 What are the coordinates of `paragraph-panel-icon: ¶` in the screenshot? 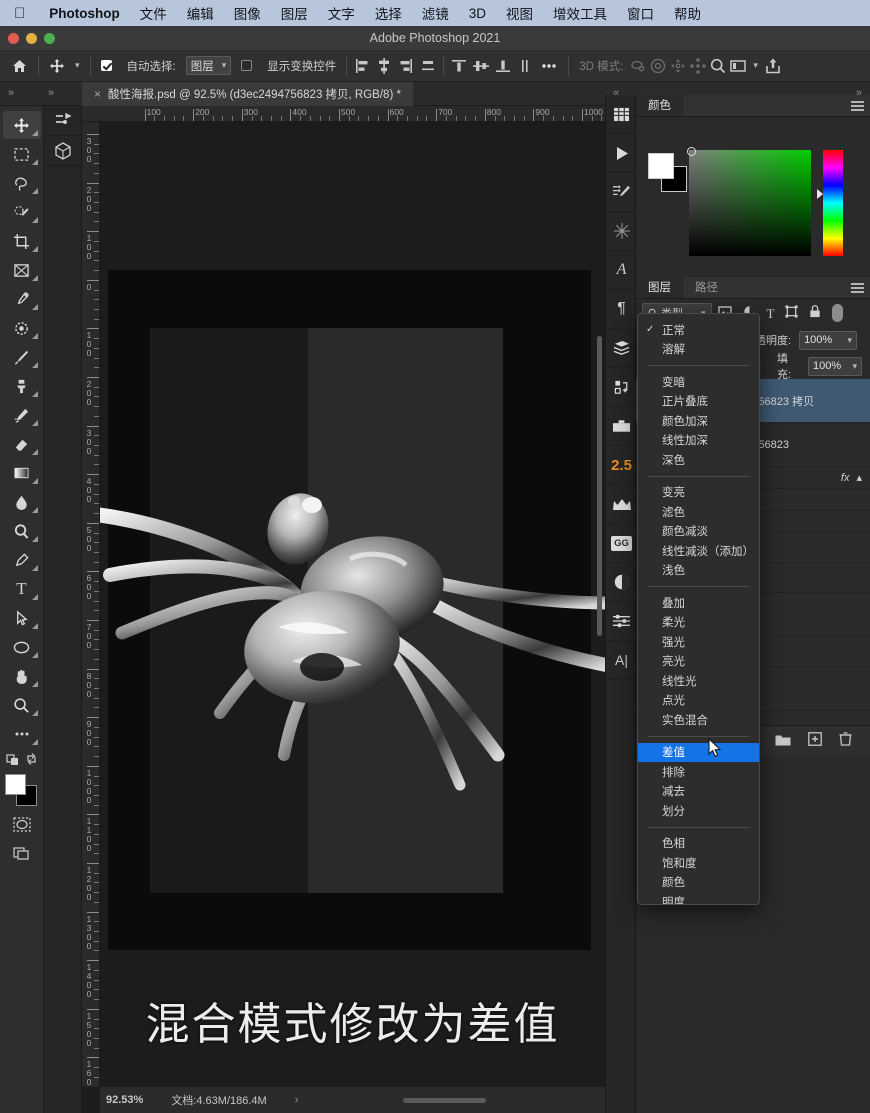 It's located at (621, 309).